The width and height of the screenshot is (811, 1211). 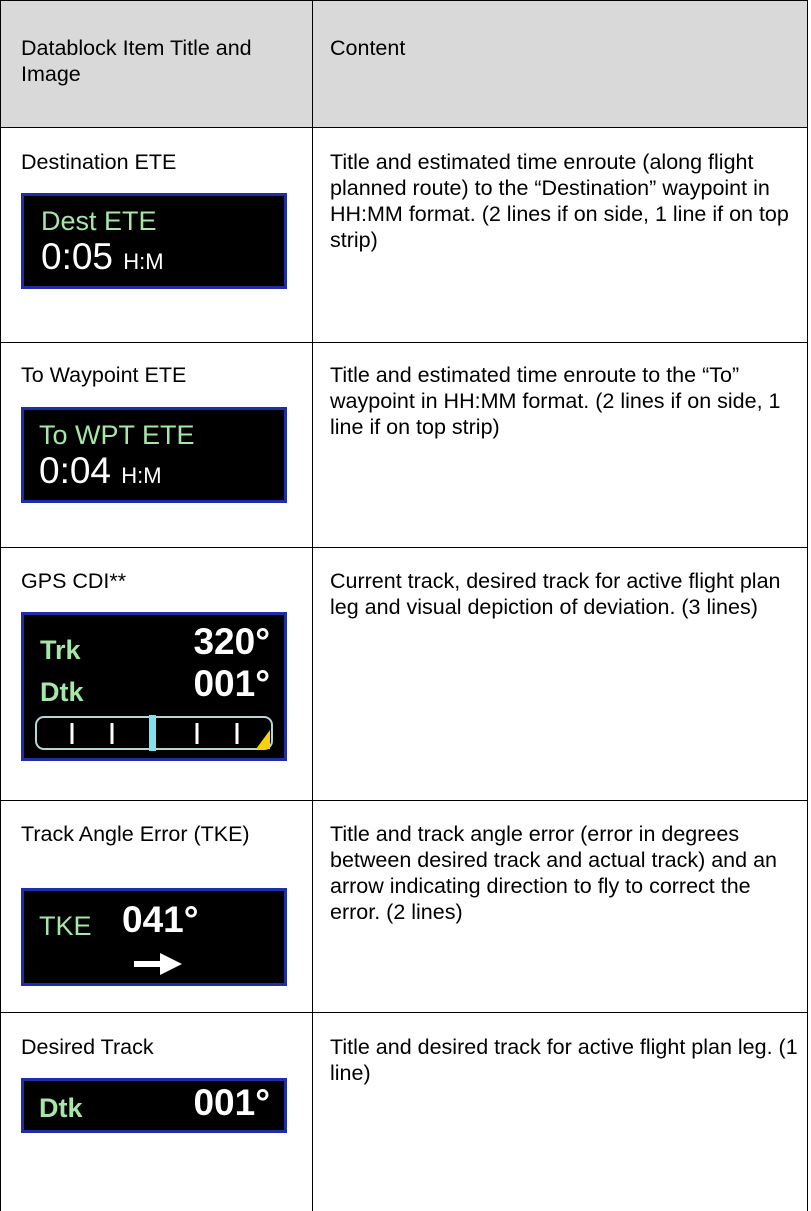 What do you see at coordinates (404, 0) in the screenshot?
I see `table-border-top` at bounding box center [404, 0].